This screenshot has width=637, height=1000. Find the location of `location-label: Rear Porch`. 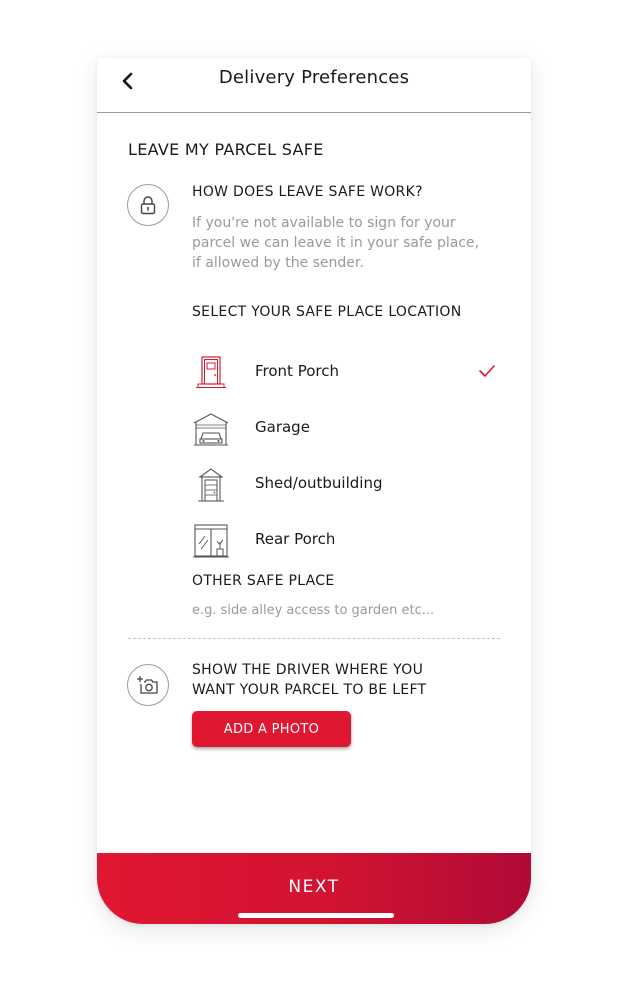

location-label: Rear Porch is located at coordinates (295, 539).